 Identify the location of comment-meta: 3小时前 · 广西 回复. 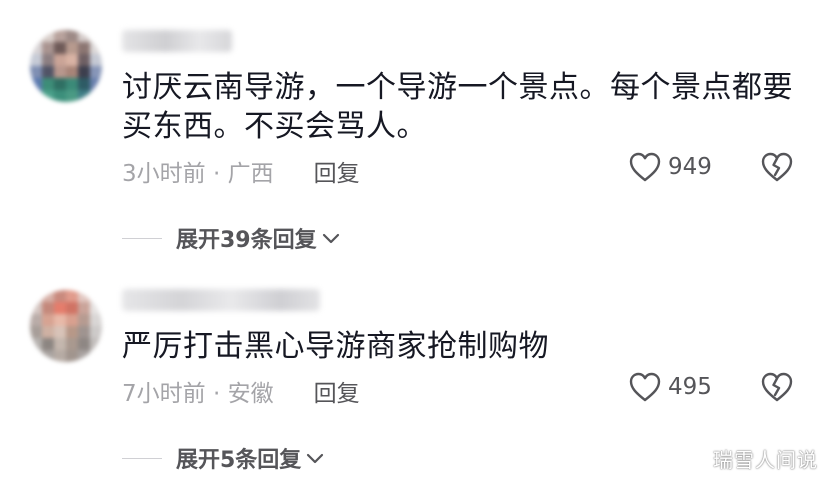
(241, 171).